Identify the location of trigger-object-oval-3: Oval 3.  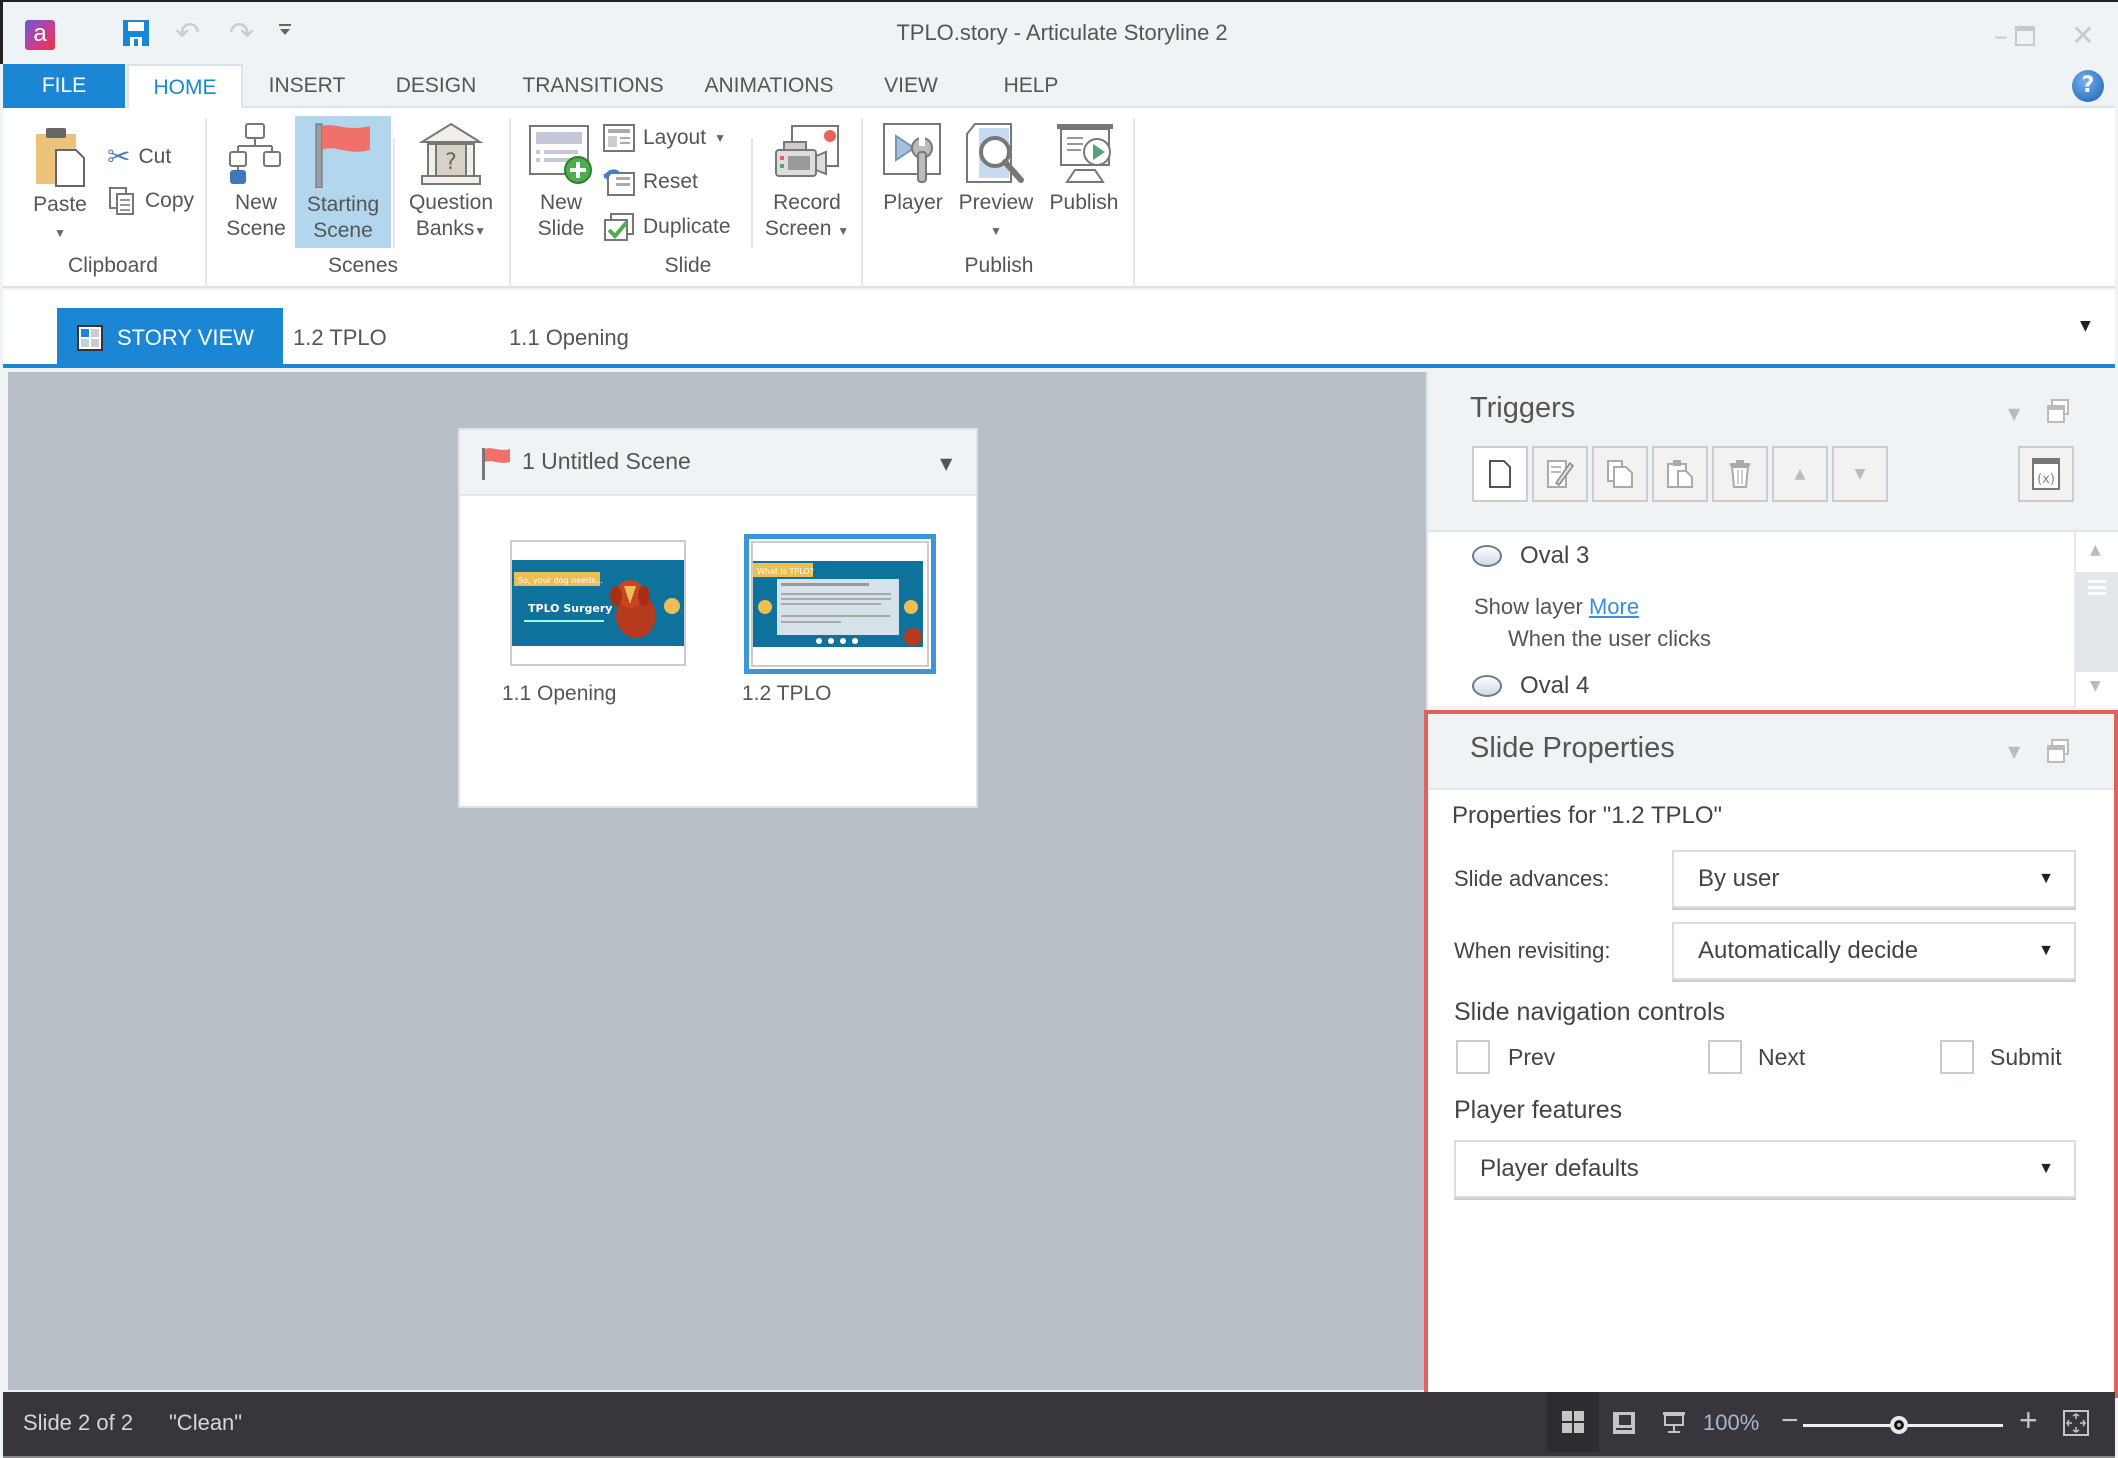
(1530, 556).